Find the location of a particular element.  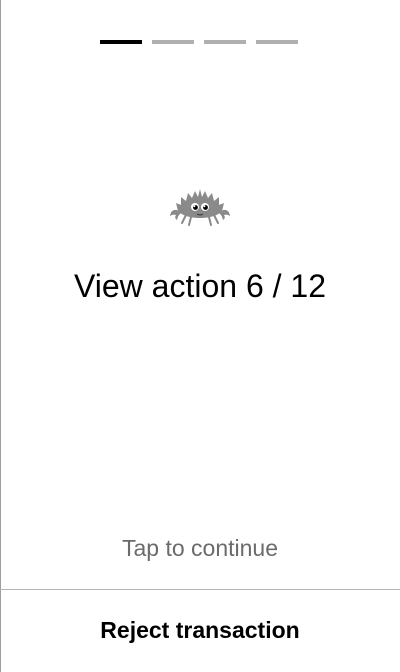

page-indicator-1-active is located at coordinates (121, 42).